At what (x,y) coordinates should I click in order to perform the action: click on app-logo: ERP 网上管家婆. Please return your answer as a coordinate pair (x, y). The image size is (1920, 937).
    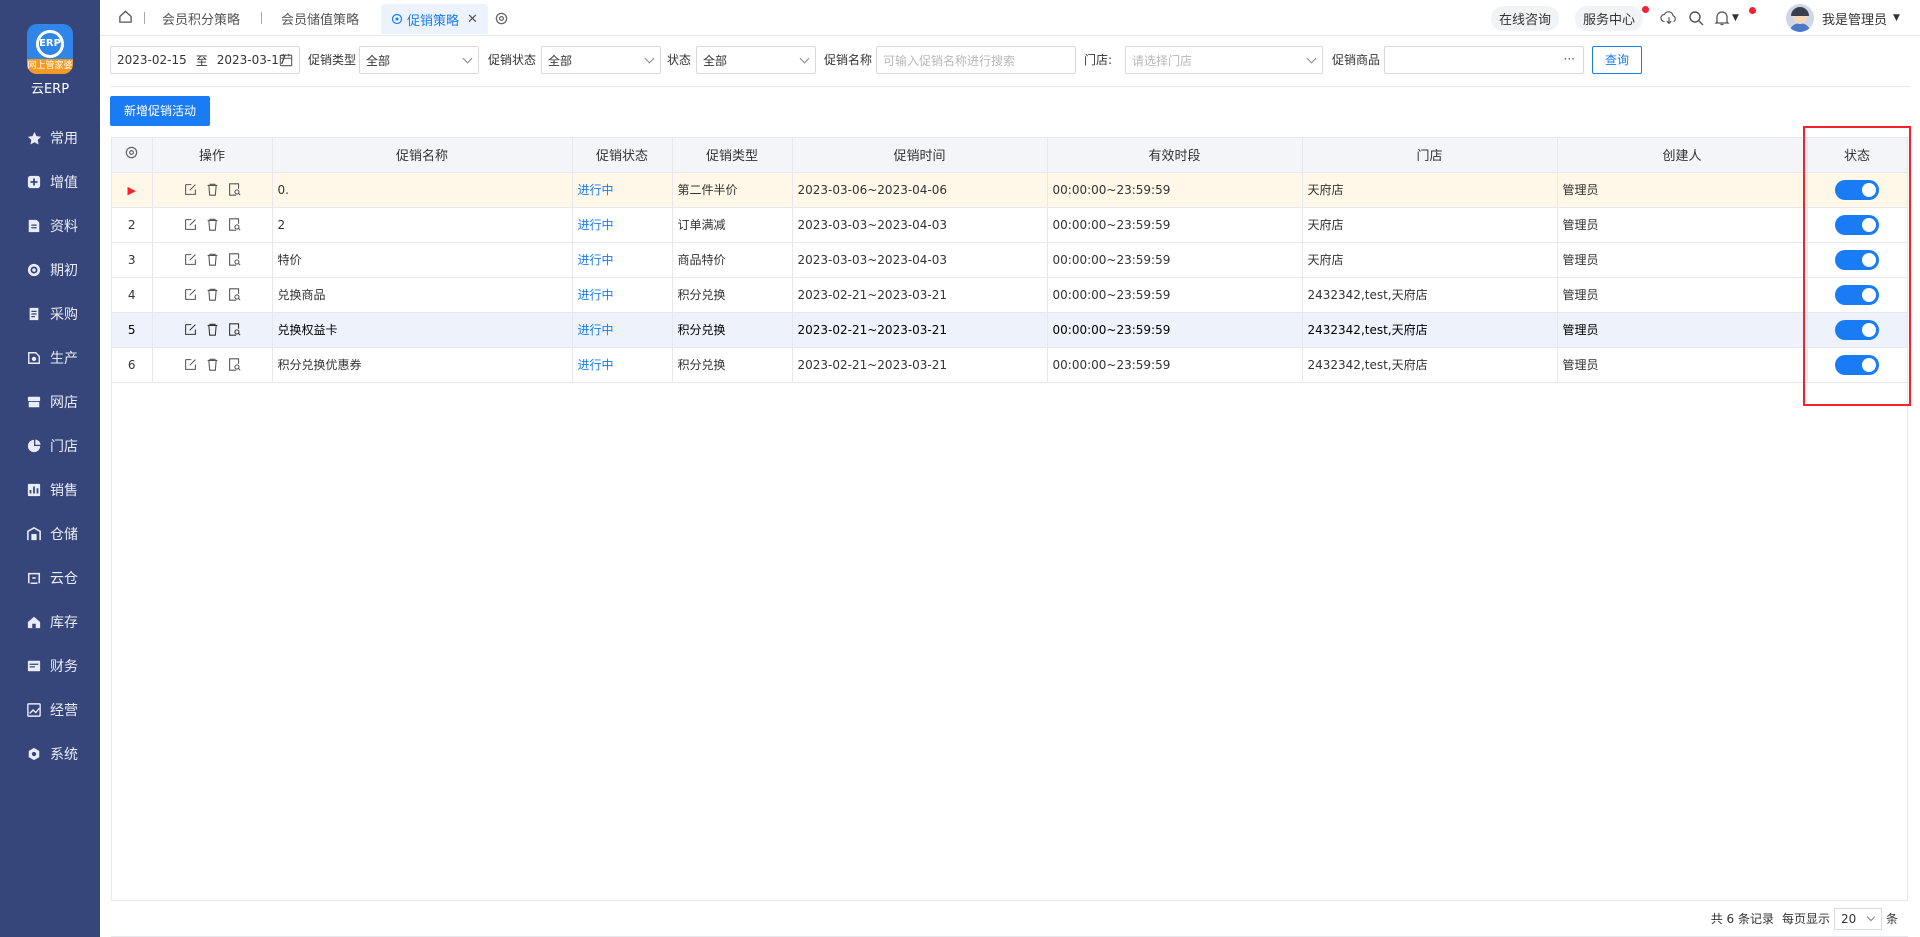
    Looking at the image, I should click on (50, 49).